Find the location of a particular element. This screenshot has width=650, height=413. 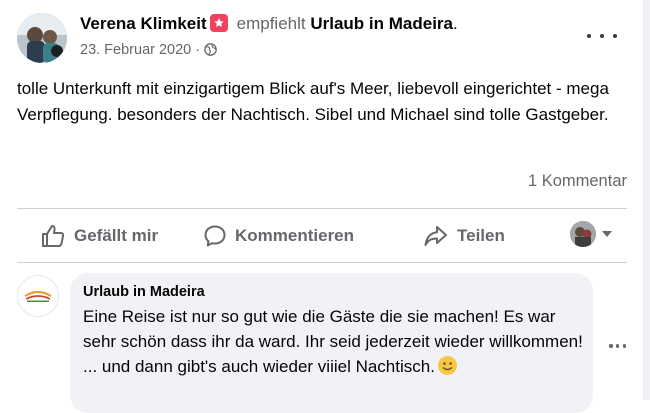

post-options-icon is located at coordinates (602, 36).